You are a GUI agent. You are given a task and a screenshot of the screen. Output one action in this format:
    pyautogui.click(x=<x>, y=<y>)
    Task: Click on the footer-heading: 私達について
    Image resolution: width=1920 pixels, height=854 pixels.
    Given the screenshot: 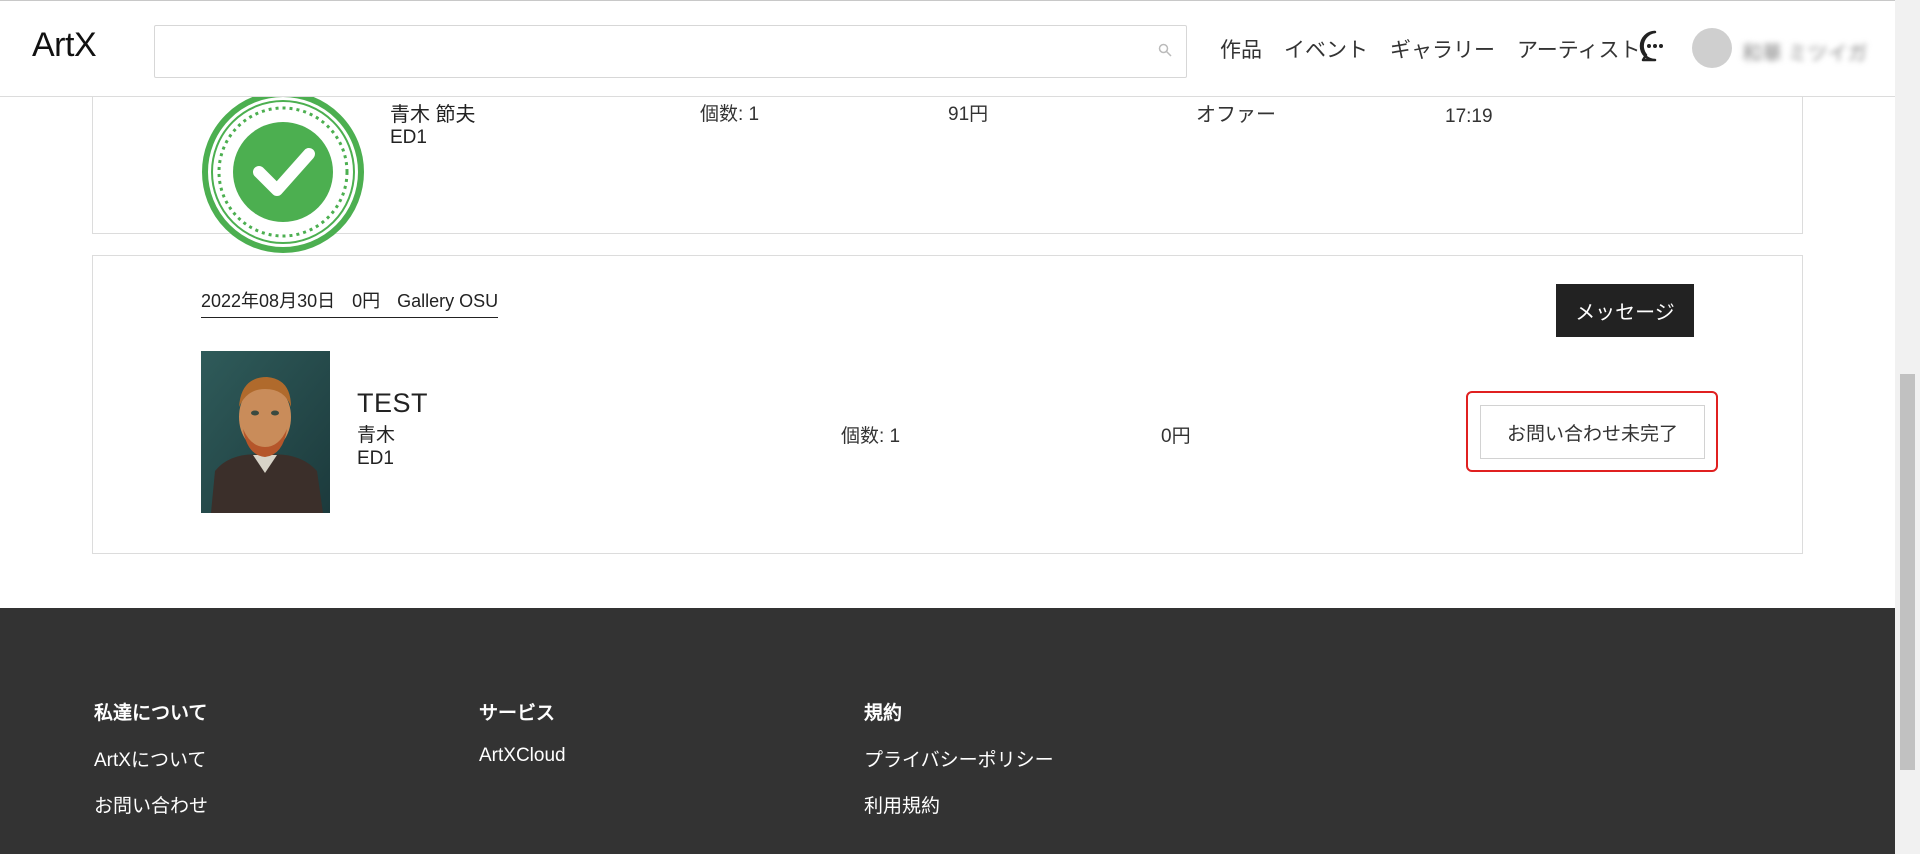 What is the action you would take?
    pyautogui.click(x=151, y=713)
    